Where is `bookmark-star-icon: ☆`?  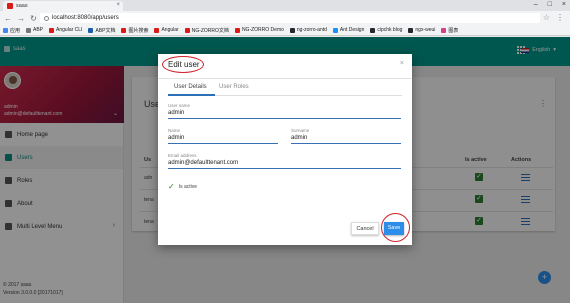
bookmark-star-icon: ☆ is located at coordinates (546, 17).